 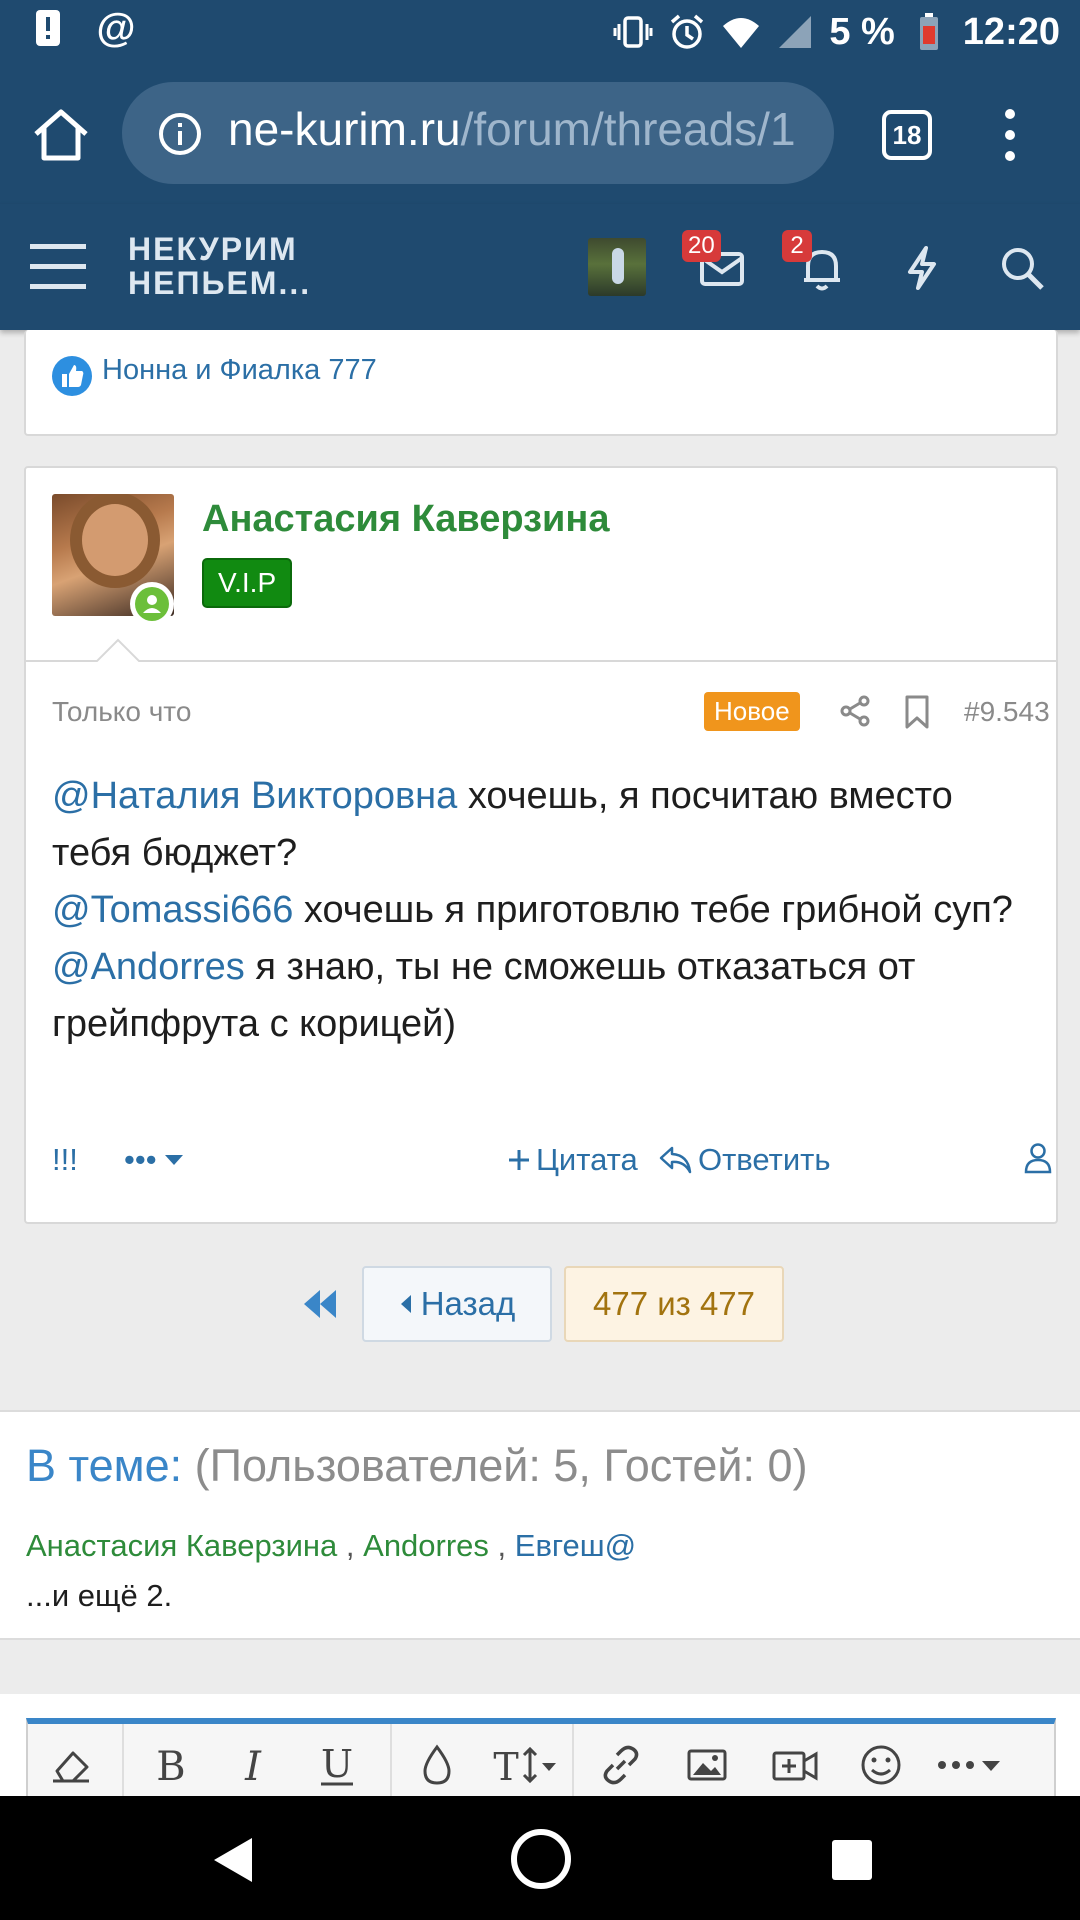 What do you see at coordinates (71, 1765) in the screenshot?
I see `eraser-icon` at bounding box center [71, 1765].